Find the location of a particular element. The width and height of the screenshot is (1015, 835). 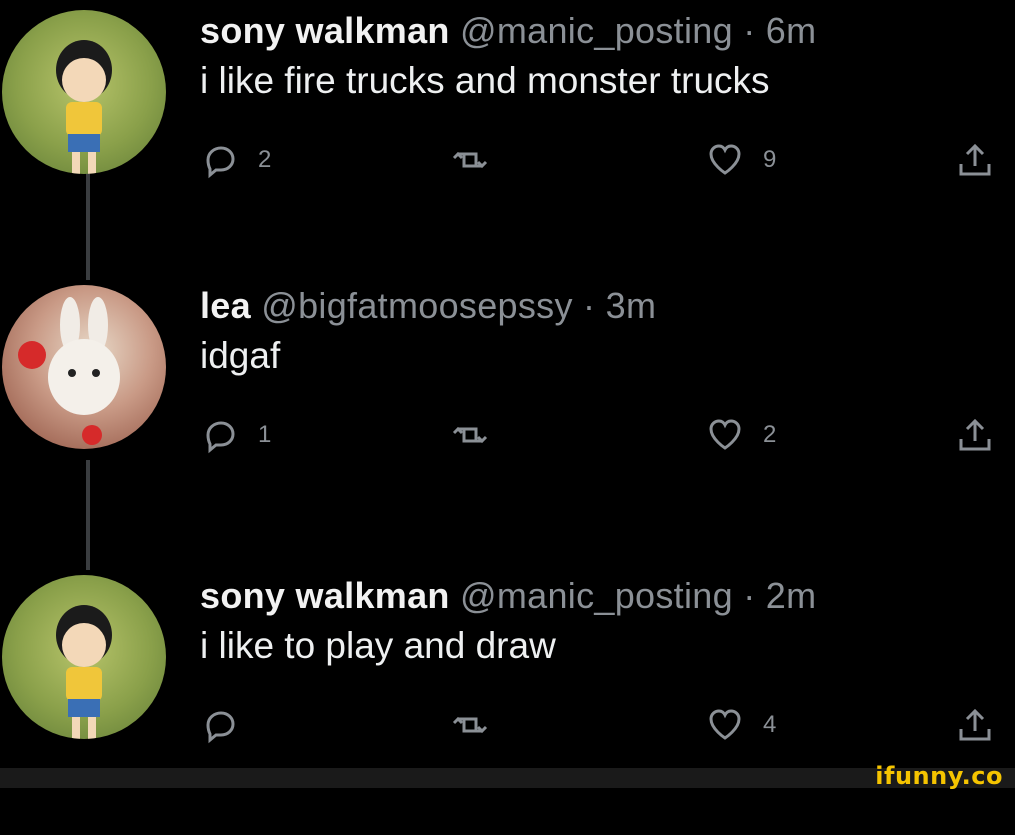

reply-count: 2 is located at coordinates (265, 159).